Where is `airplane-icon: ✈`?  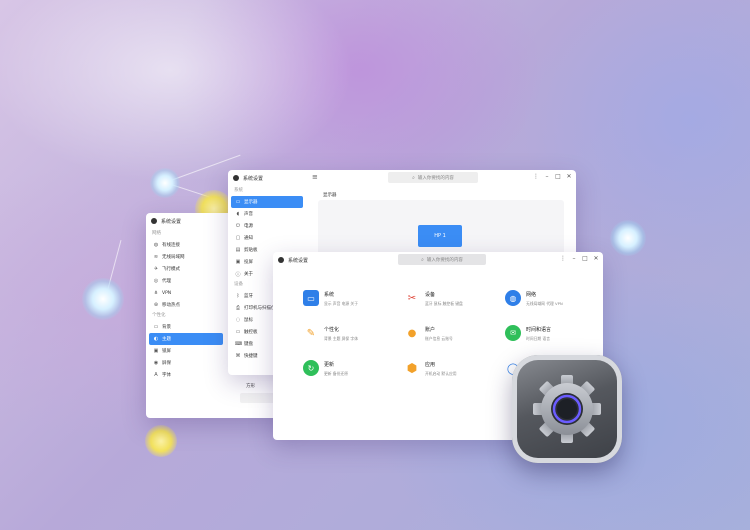
airplane-icon: ✈ is located at coordinates (156, 269).